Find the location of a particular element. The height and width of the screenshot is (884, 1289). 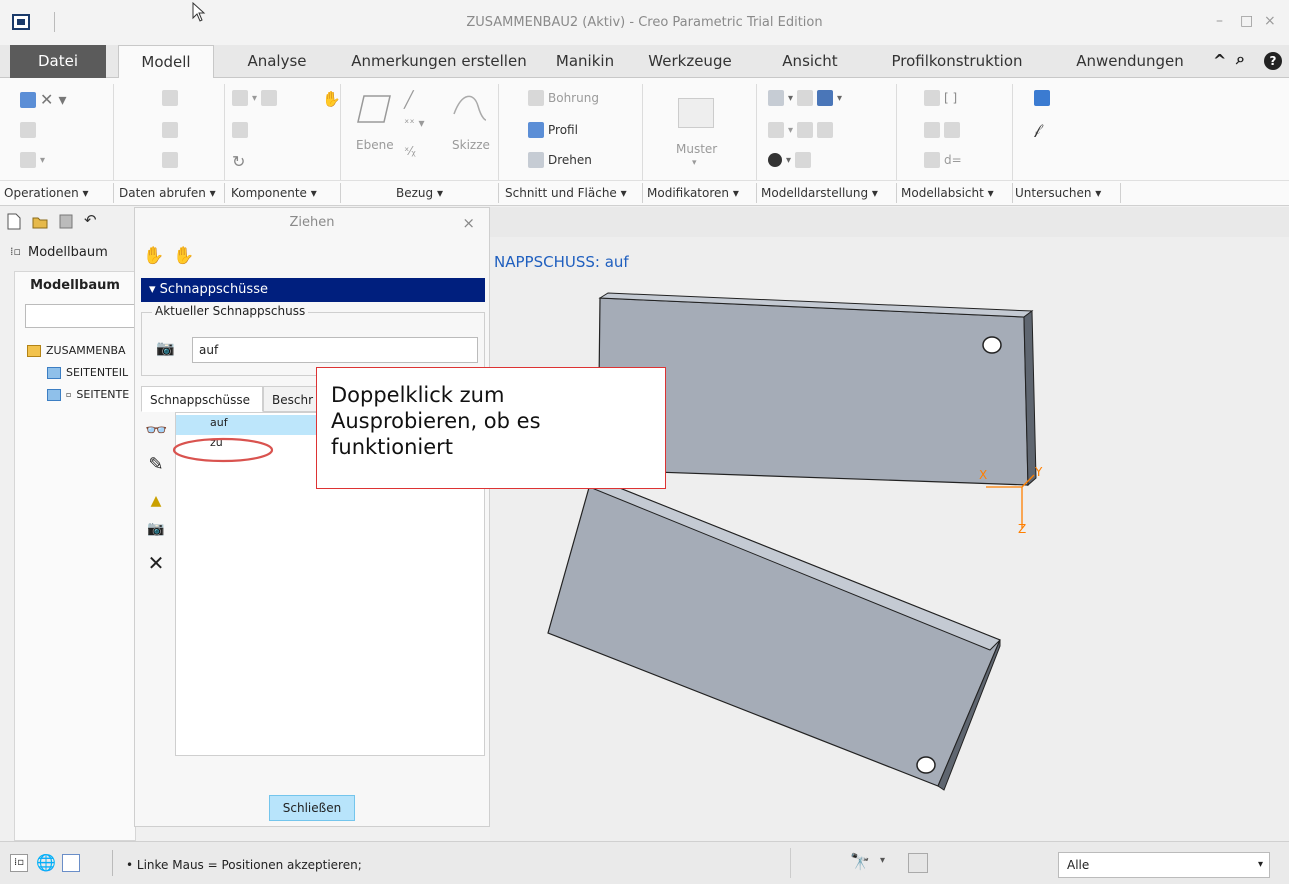

plane-button: Ebene is located at coordinates (375, 145).